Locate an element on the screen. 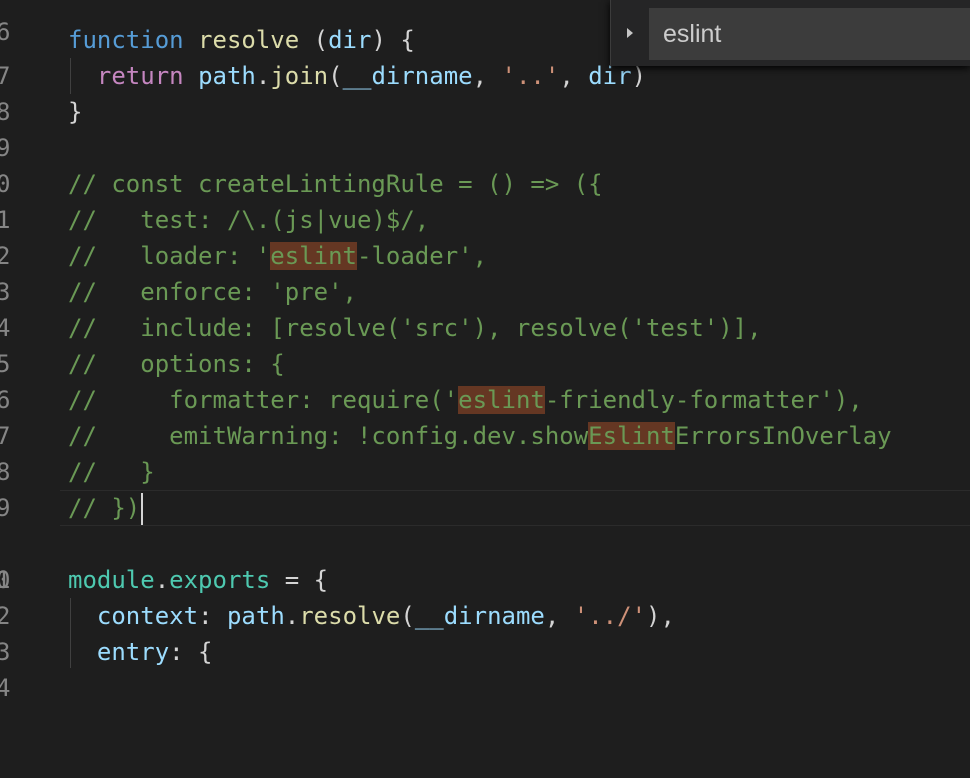 Image resolution: width=970 pixels, height=778 pixels. code-text: } is located at coordinates (75, 112).